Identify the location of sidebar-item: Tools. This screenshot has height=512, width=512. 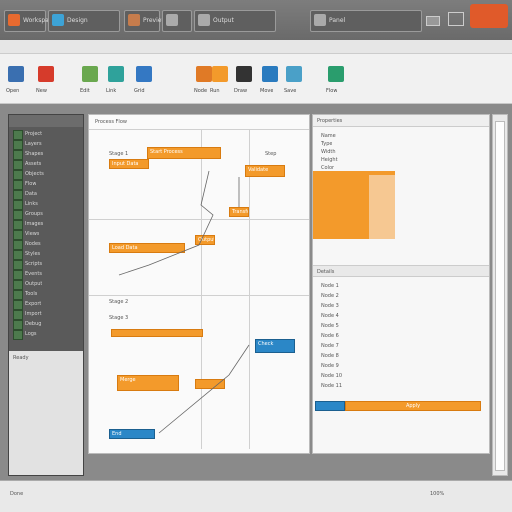
(46, 294).